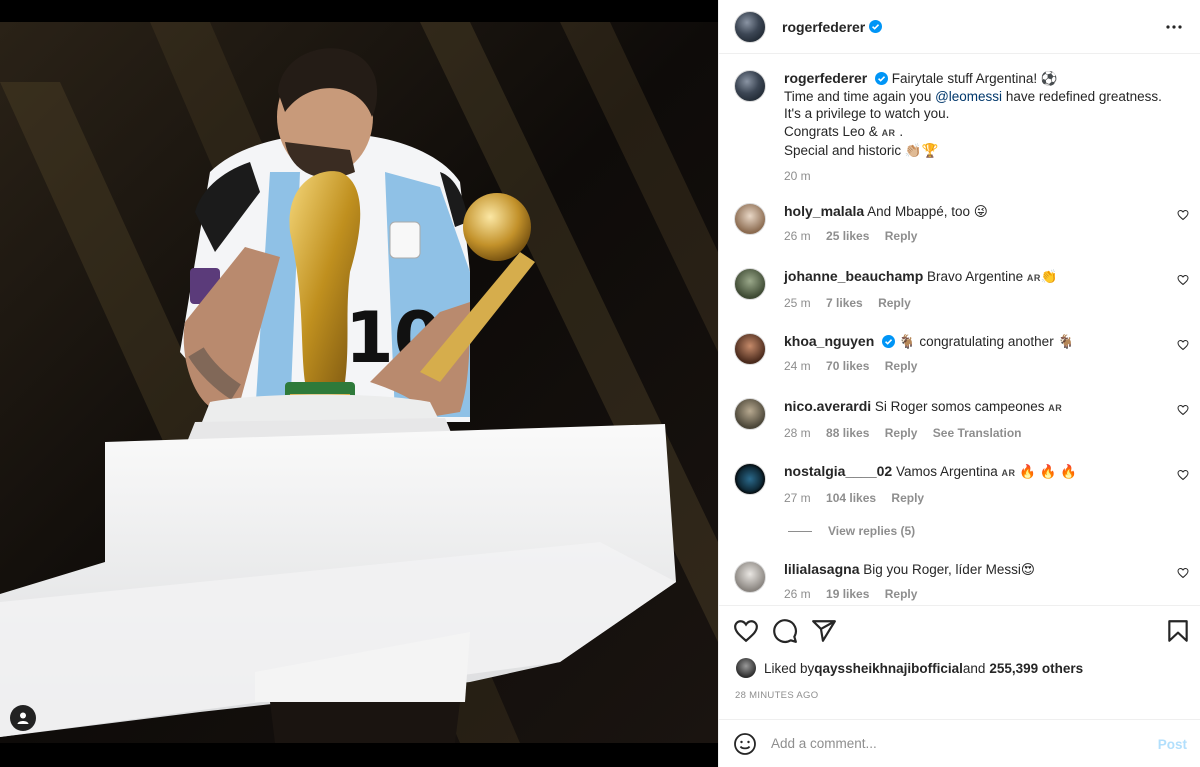  What do you see at coordinates (797, 498) in the screenshot?
I see `comment-time: 27 m` at bounding box center [797, 498].